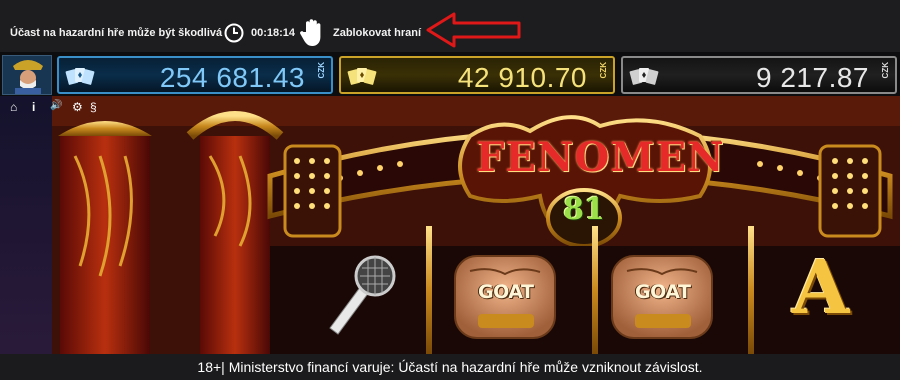 Image resolution: width=900 pixels, height=380 pixels. I want to click on jackpot-3-currency: CZK, so click(885, 71).